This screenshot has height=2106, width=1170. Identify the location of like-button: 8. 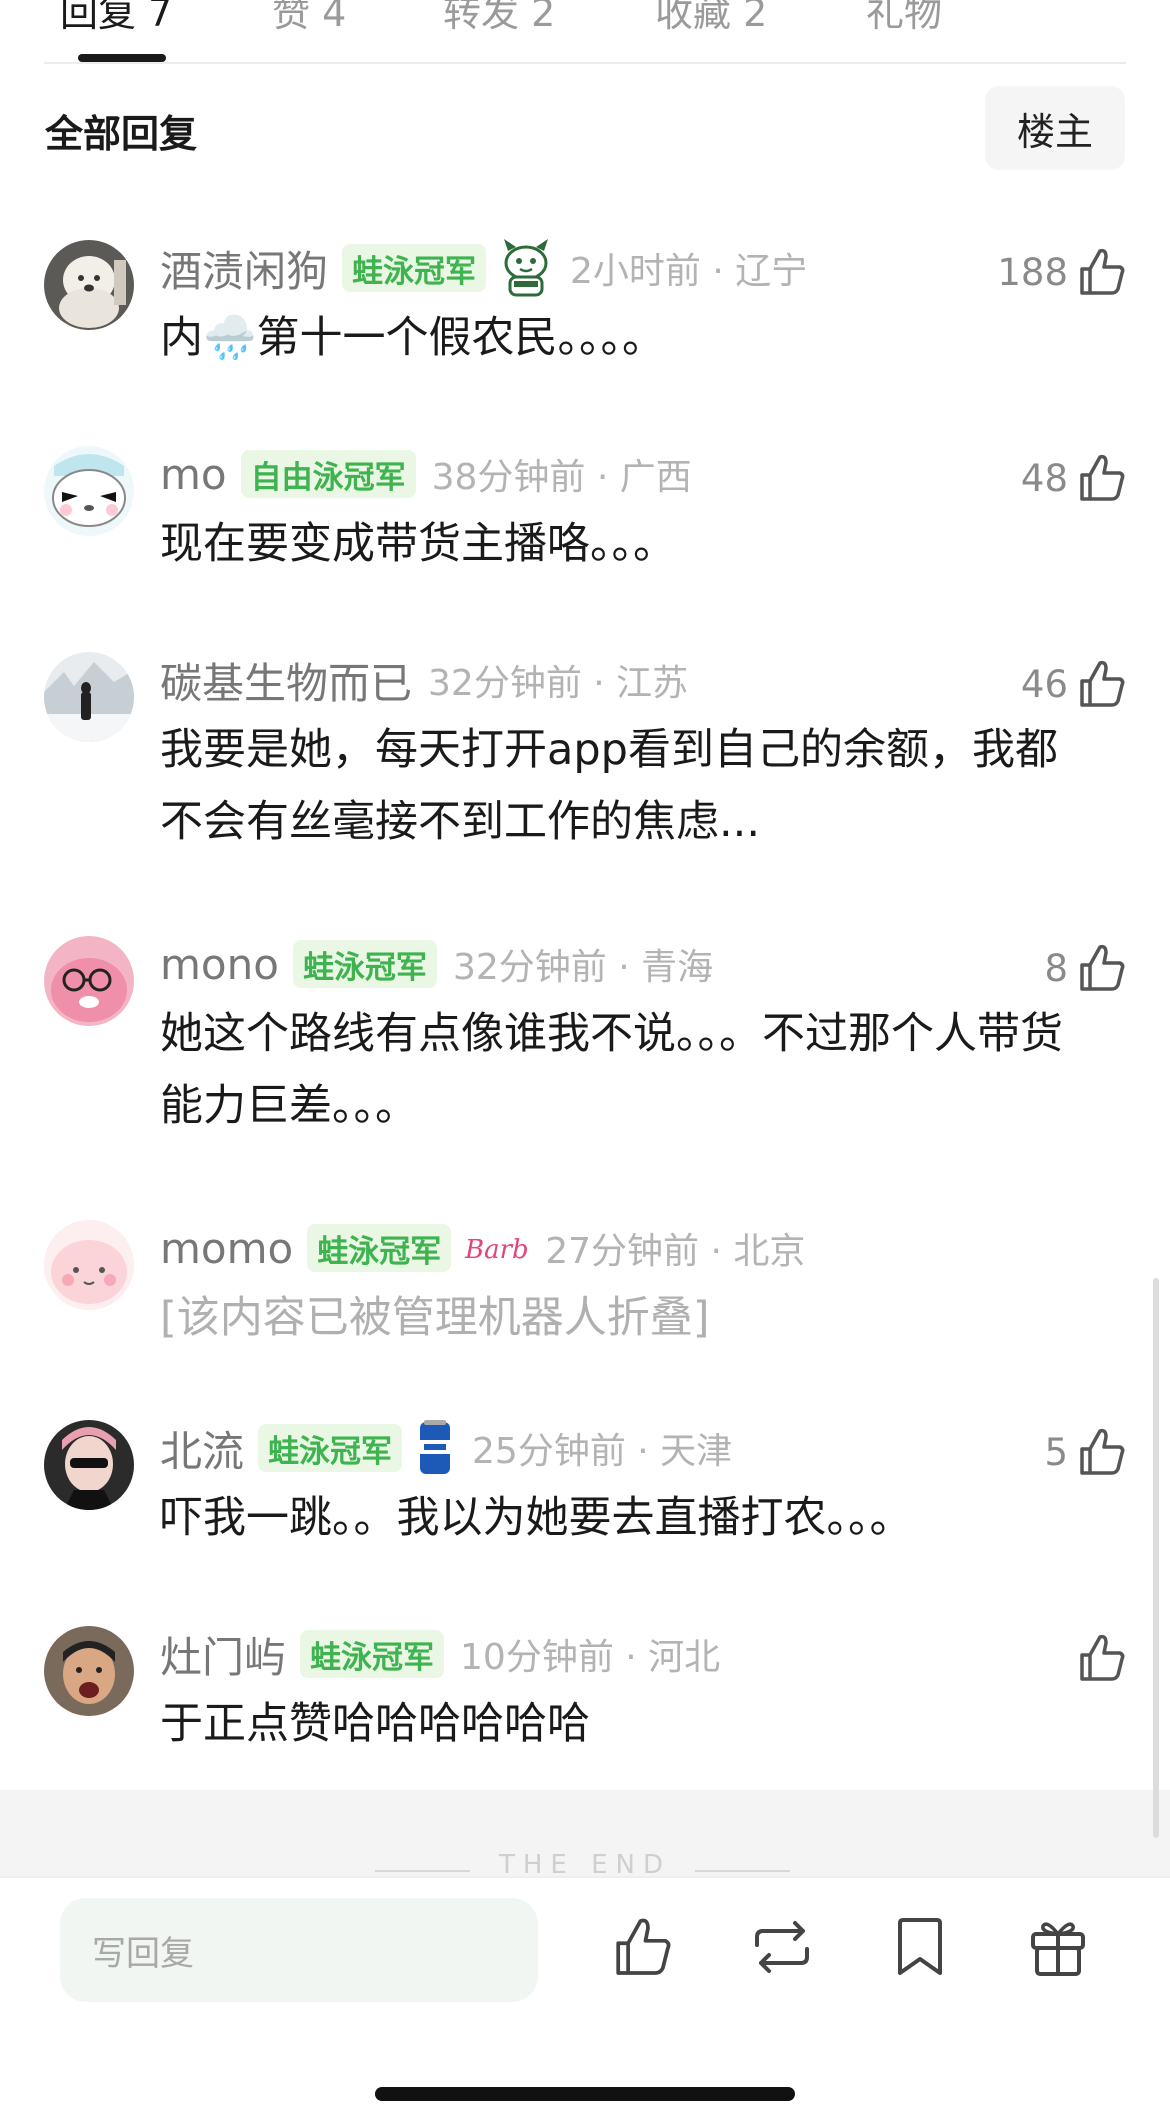
(1085, 968).